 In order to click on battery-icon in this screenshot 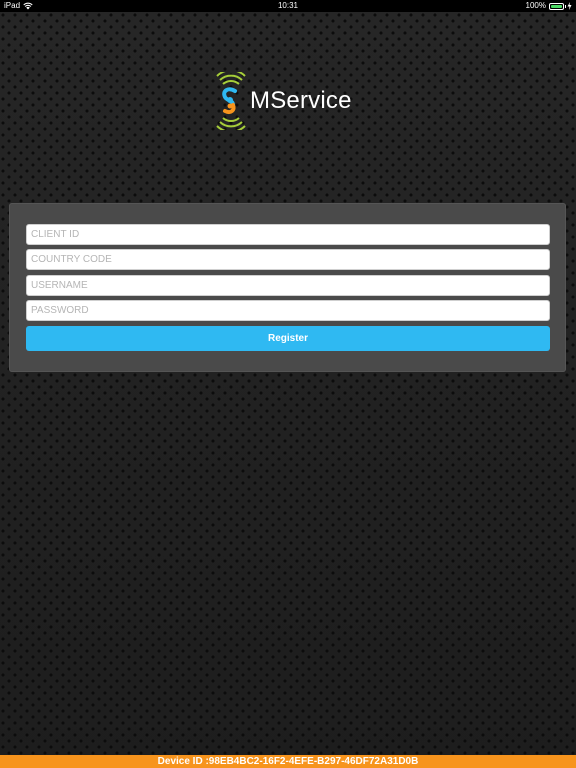, I will do `click(557, 6)`.